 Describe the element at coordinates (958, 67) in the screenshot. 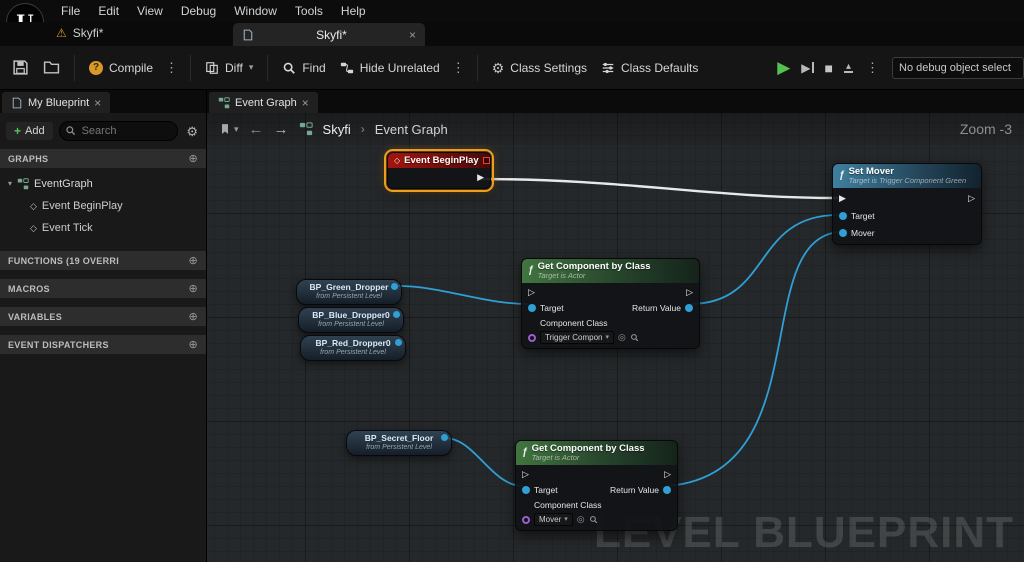

I see `debug-object-dropdown: No debug object select` at that location.